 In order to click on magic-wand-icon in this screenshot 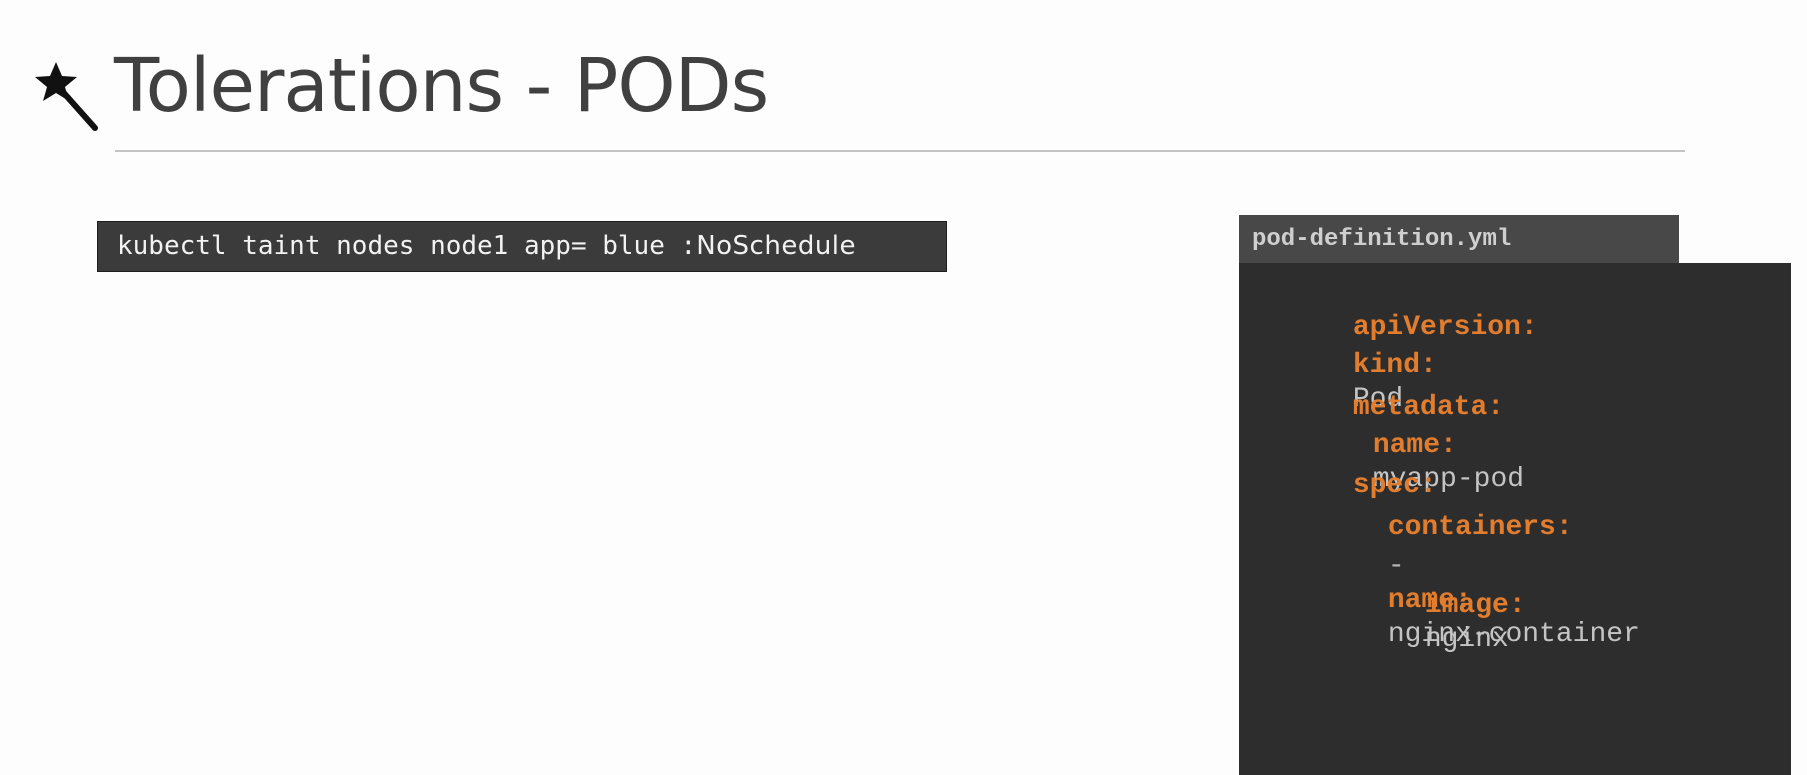, I will do `click(66, 96)`.